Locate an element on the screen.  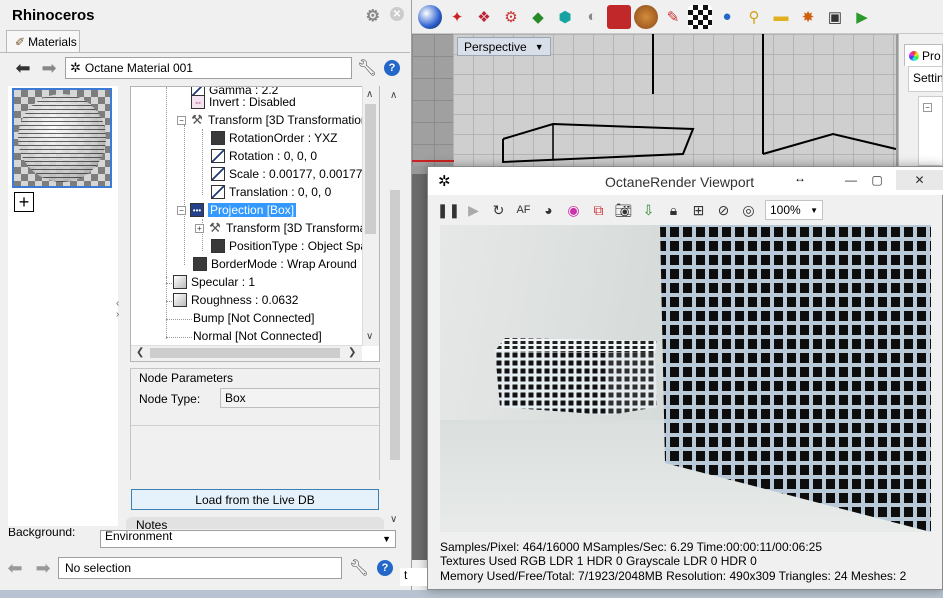
checker-icon is located at coordinates (700, 16).